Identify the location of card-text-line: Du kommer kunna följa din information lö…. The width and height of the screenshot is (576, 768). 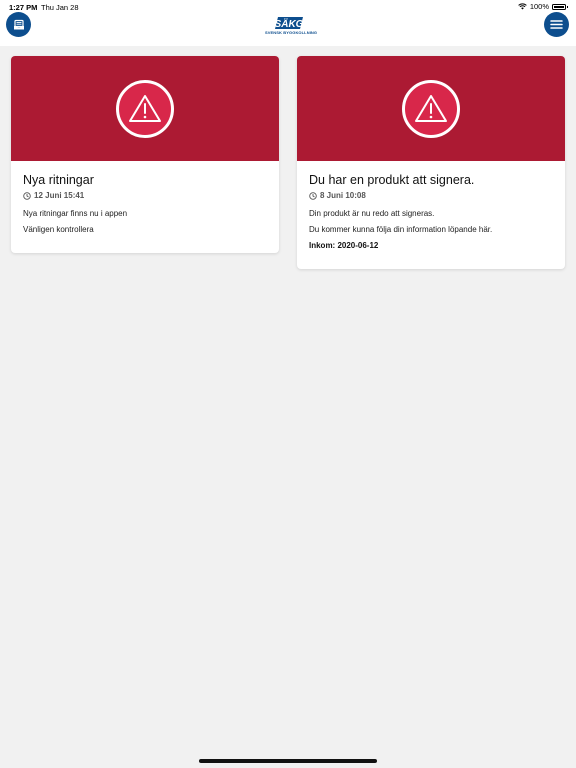
(401, 229).